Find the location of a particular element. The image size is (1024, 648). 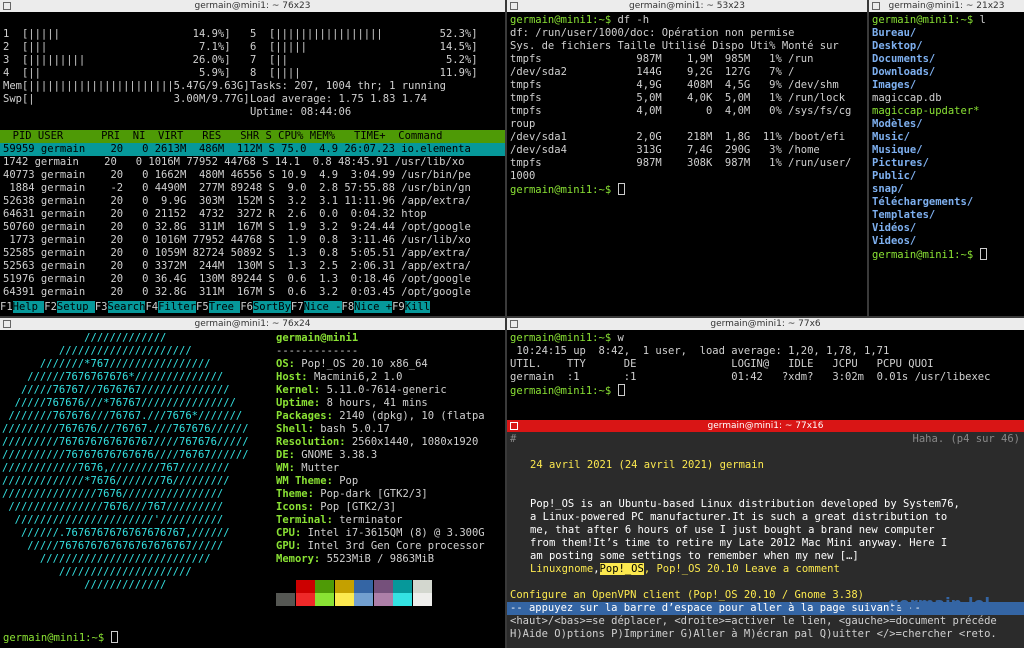

info-cpu: CPU: Intel i7-3615QM (8) @ 3.300G is located at coordinates (380, 533).